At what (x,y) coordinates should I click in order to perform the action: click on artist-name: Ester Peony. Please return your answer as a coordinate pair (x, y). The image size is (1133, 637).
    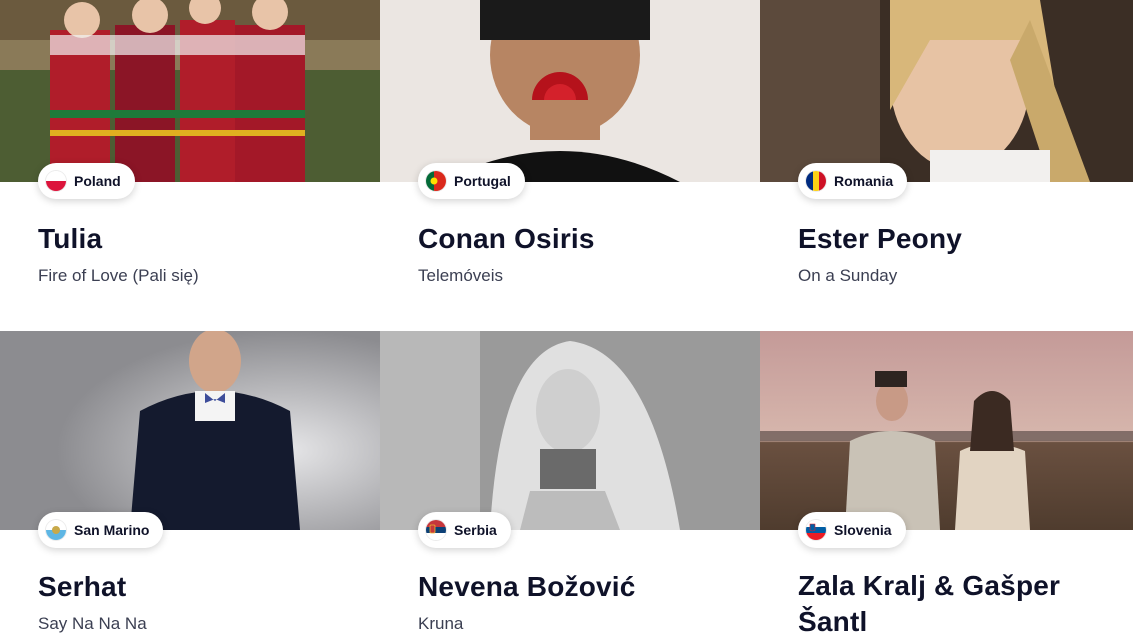
    Looking at the image, I should click on (958, 239).